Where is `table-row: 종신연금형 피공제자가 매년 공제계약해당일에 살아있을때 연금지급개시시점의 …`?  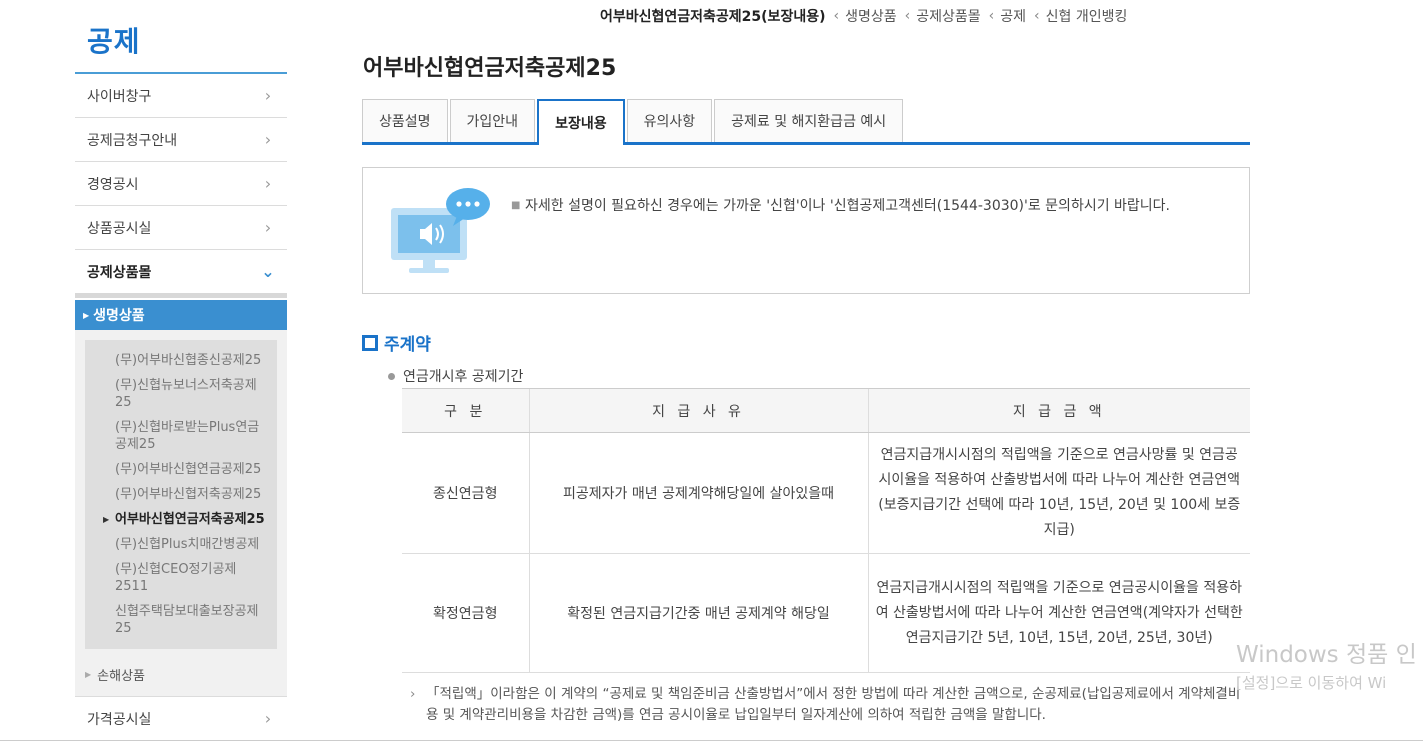 table-row: 종신연금형 피공제자가 매년 공제계약해당일에 살아있을때 연금지급개시시점의 … is located at coordinates (826, 493).